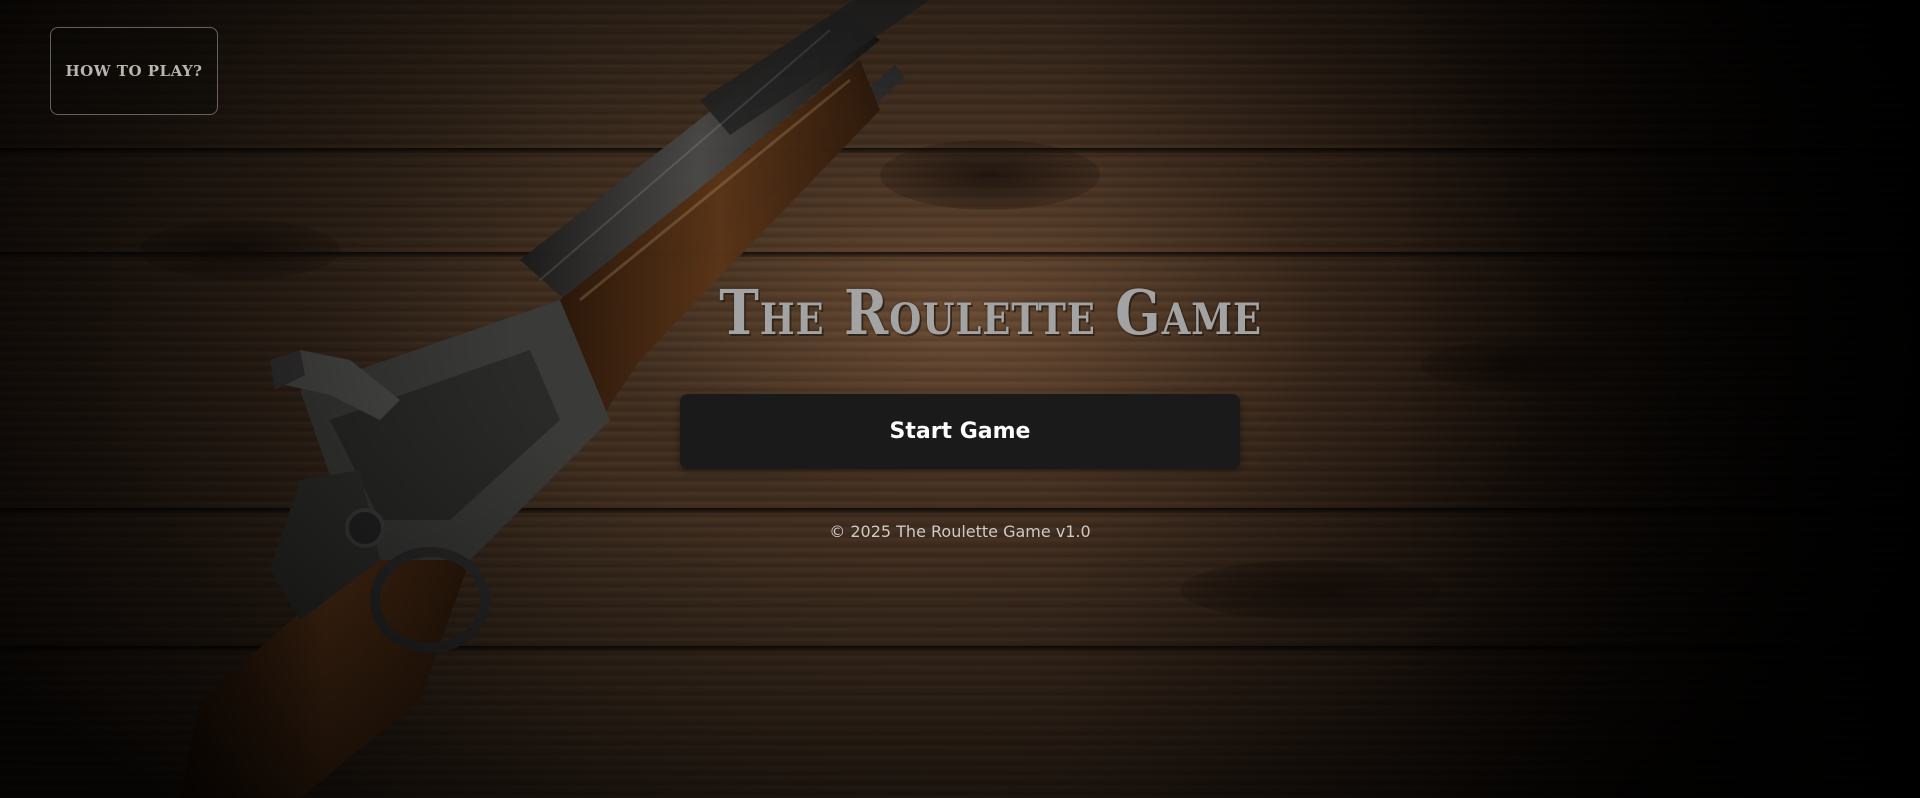  I want to click on game-title: The Roulette Game, so click(990, 312).